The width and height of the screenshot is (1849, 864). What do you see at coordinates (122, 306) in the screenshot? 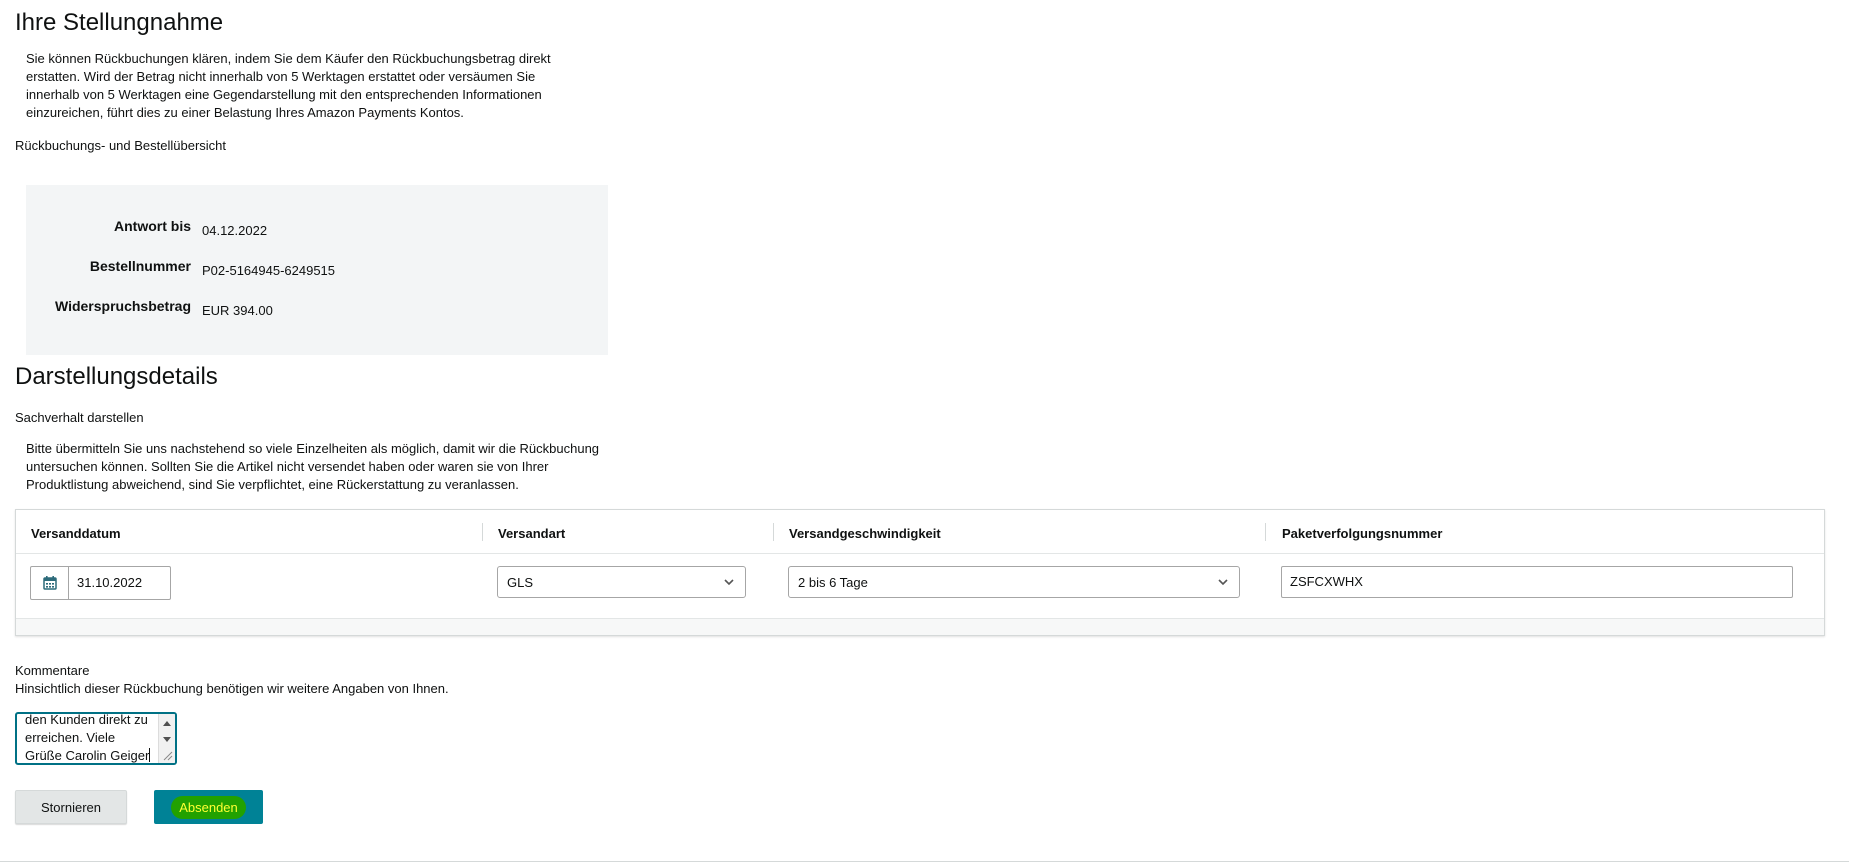
I see `summary-label-dispute-amount: Widerspruchsbetrag` at bounding box center [122, 306].